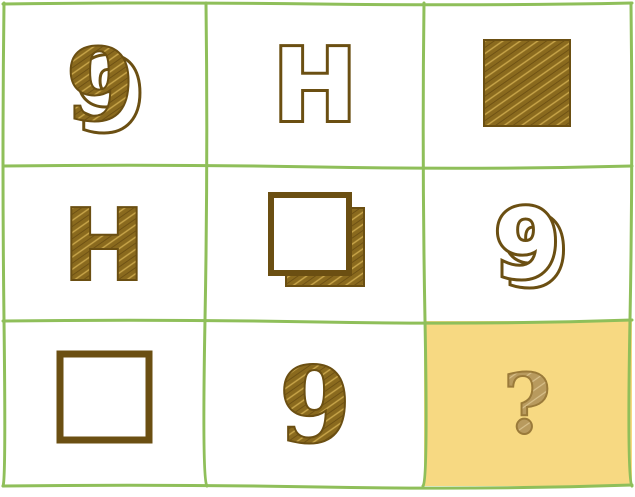 The image size is (635, 497). I want to click on cell-r2c2, so click(316, 239).